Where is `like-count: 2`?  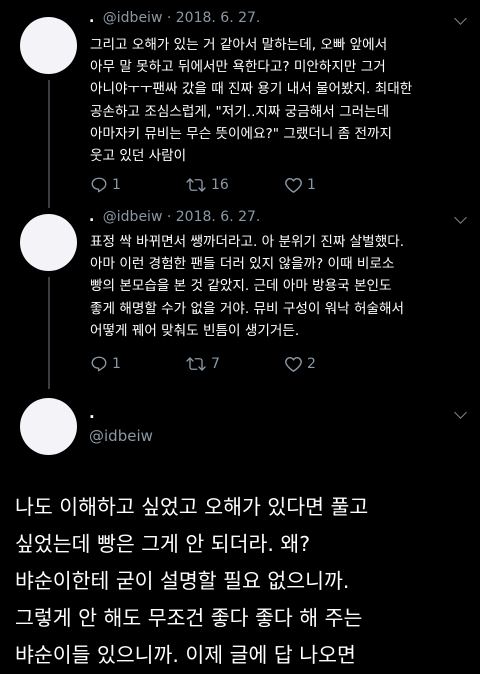 like-count: 2 is located at coordinates (311, 364).